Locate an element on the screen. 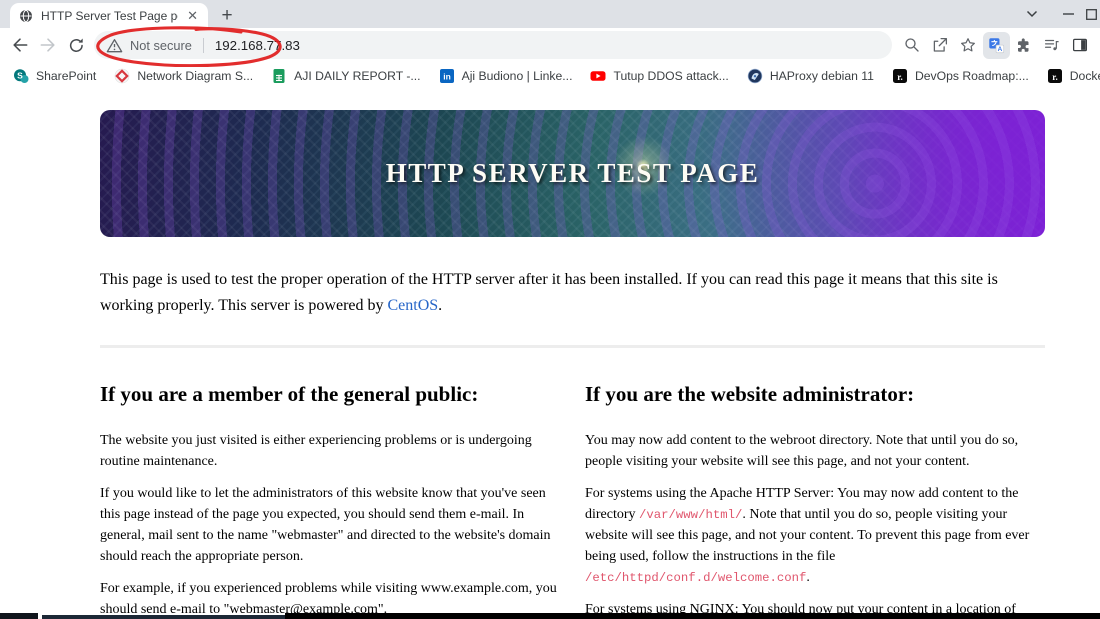  tab-title: HTTP Server Test Page powered is located at coordinates (109, 15).